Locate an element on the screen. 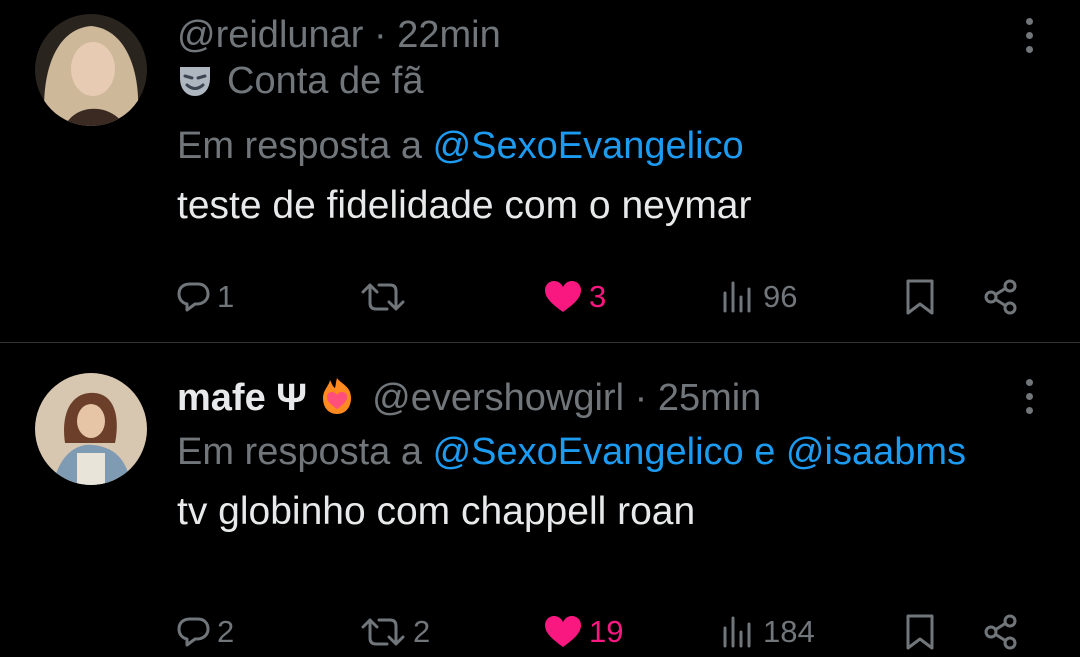 This screenshot has width=1080, height=657. tweet-header: @reidlunar · 22min is located at coordinates (608, 35).